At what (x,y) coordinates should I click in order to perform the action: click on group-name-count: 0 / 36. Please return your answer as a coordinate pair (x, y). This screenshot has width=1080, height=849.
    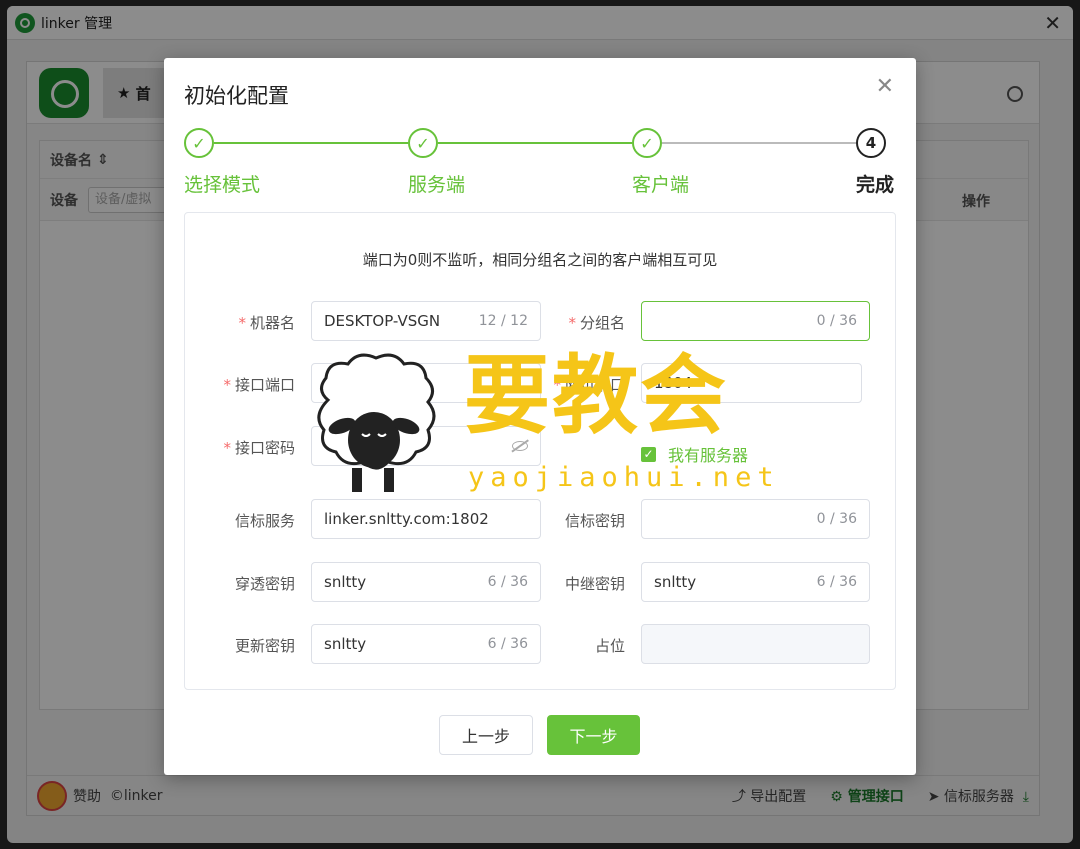
    Looking at the image, I should click on (836, 321).